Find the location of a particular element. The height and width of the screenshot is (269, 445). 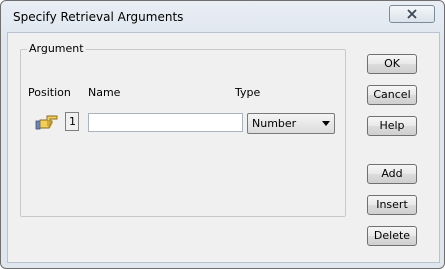

window-title: Specify Retrieval Arguments is located at coordinates (98, 17).